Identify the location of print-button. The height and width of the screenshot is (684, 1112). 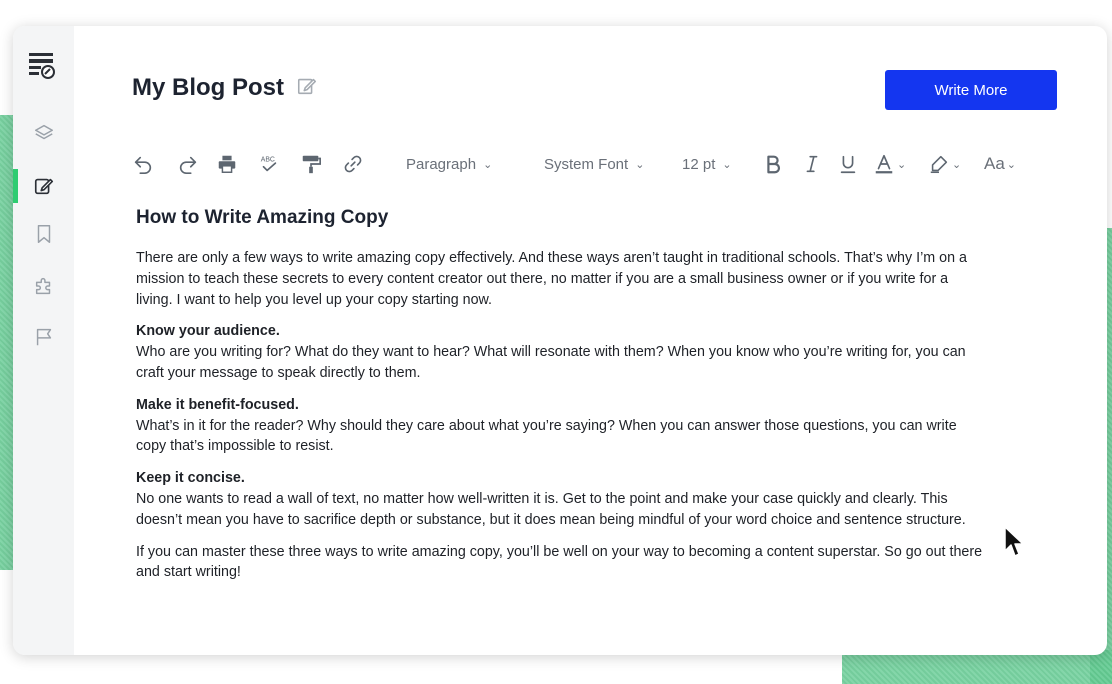
(227, 164).